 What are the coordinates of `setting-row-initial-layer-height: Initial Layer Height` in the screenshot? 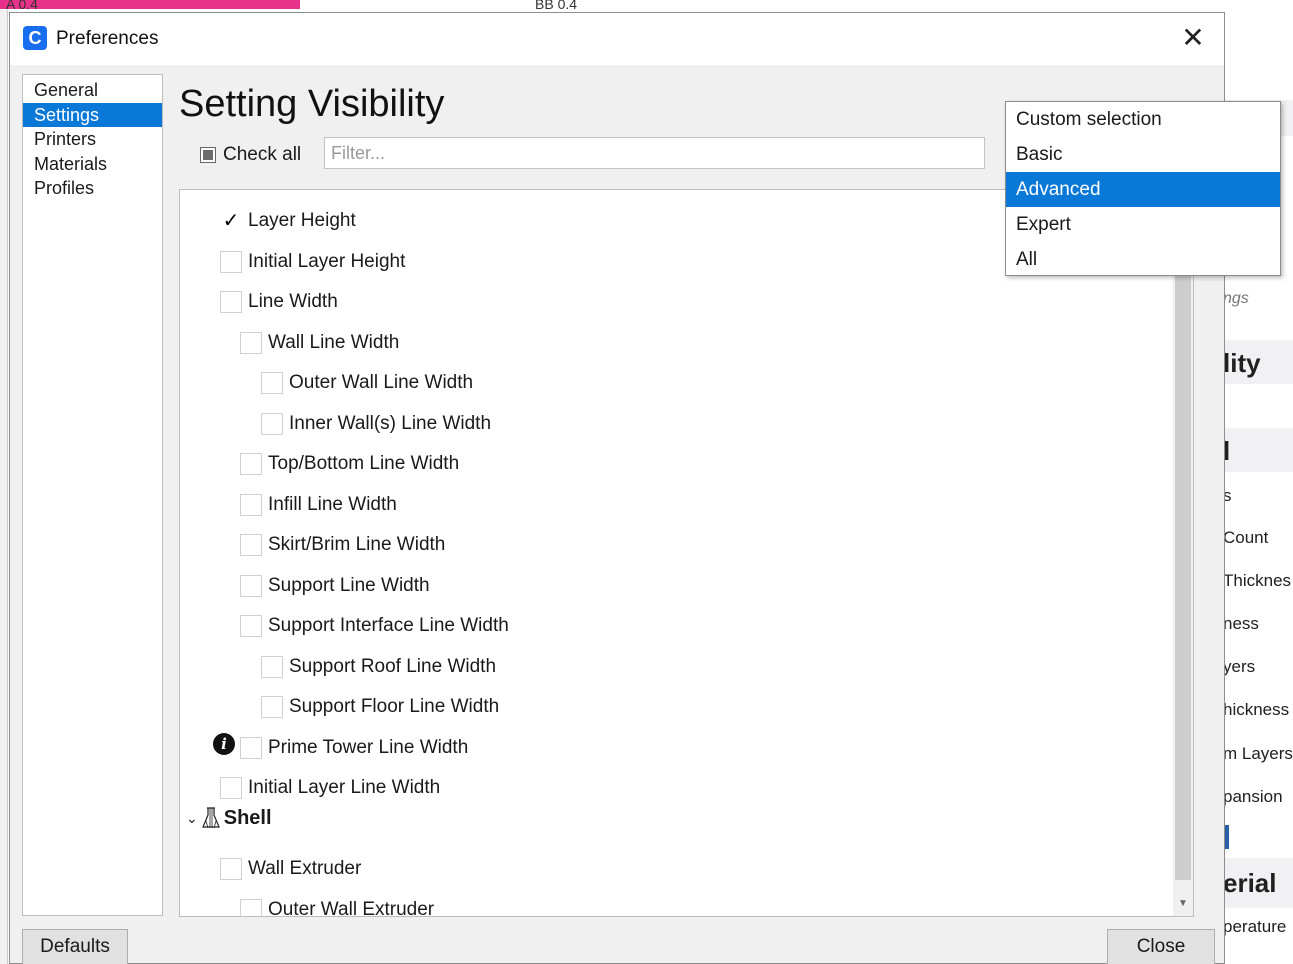 It's located at (312, 262).